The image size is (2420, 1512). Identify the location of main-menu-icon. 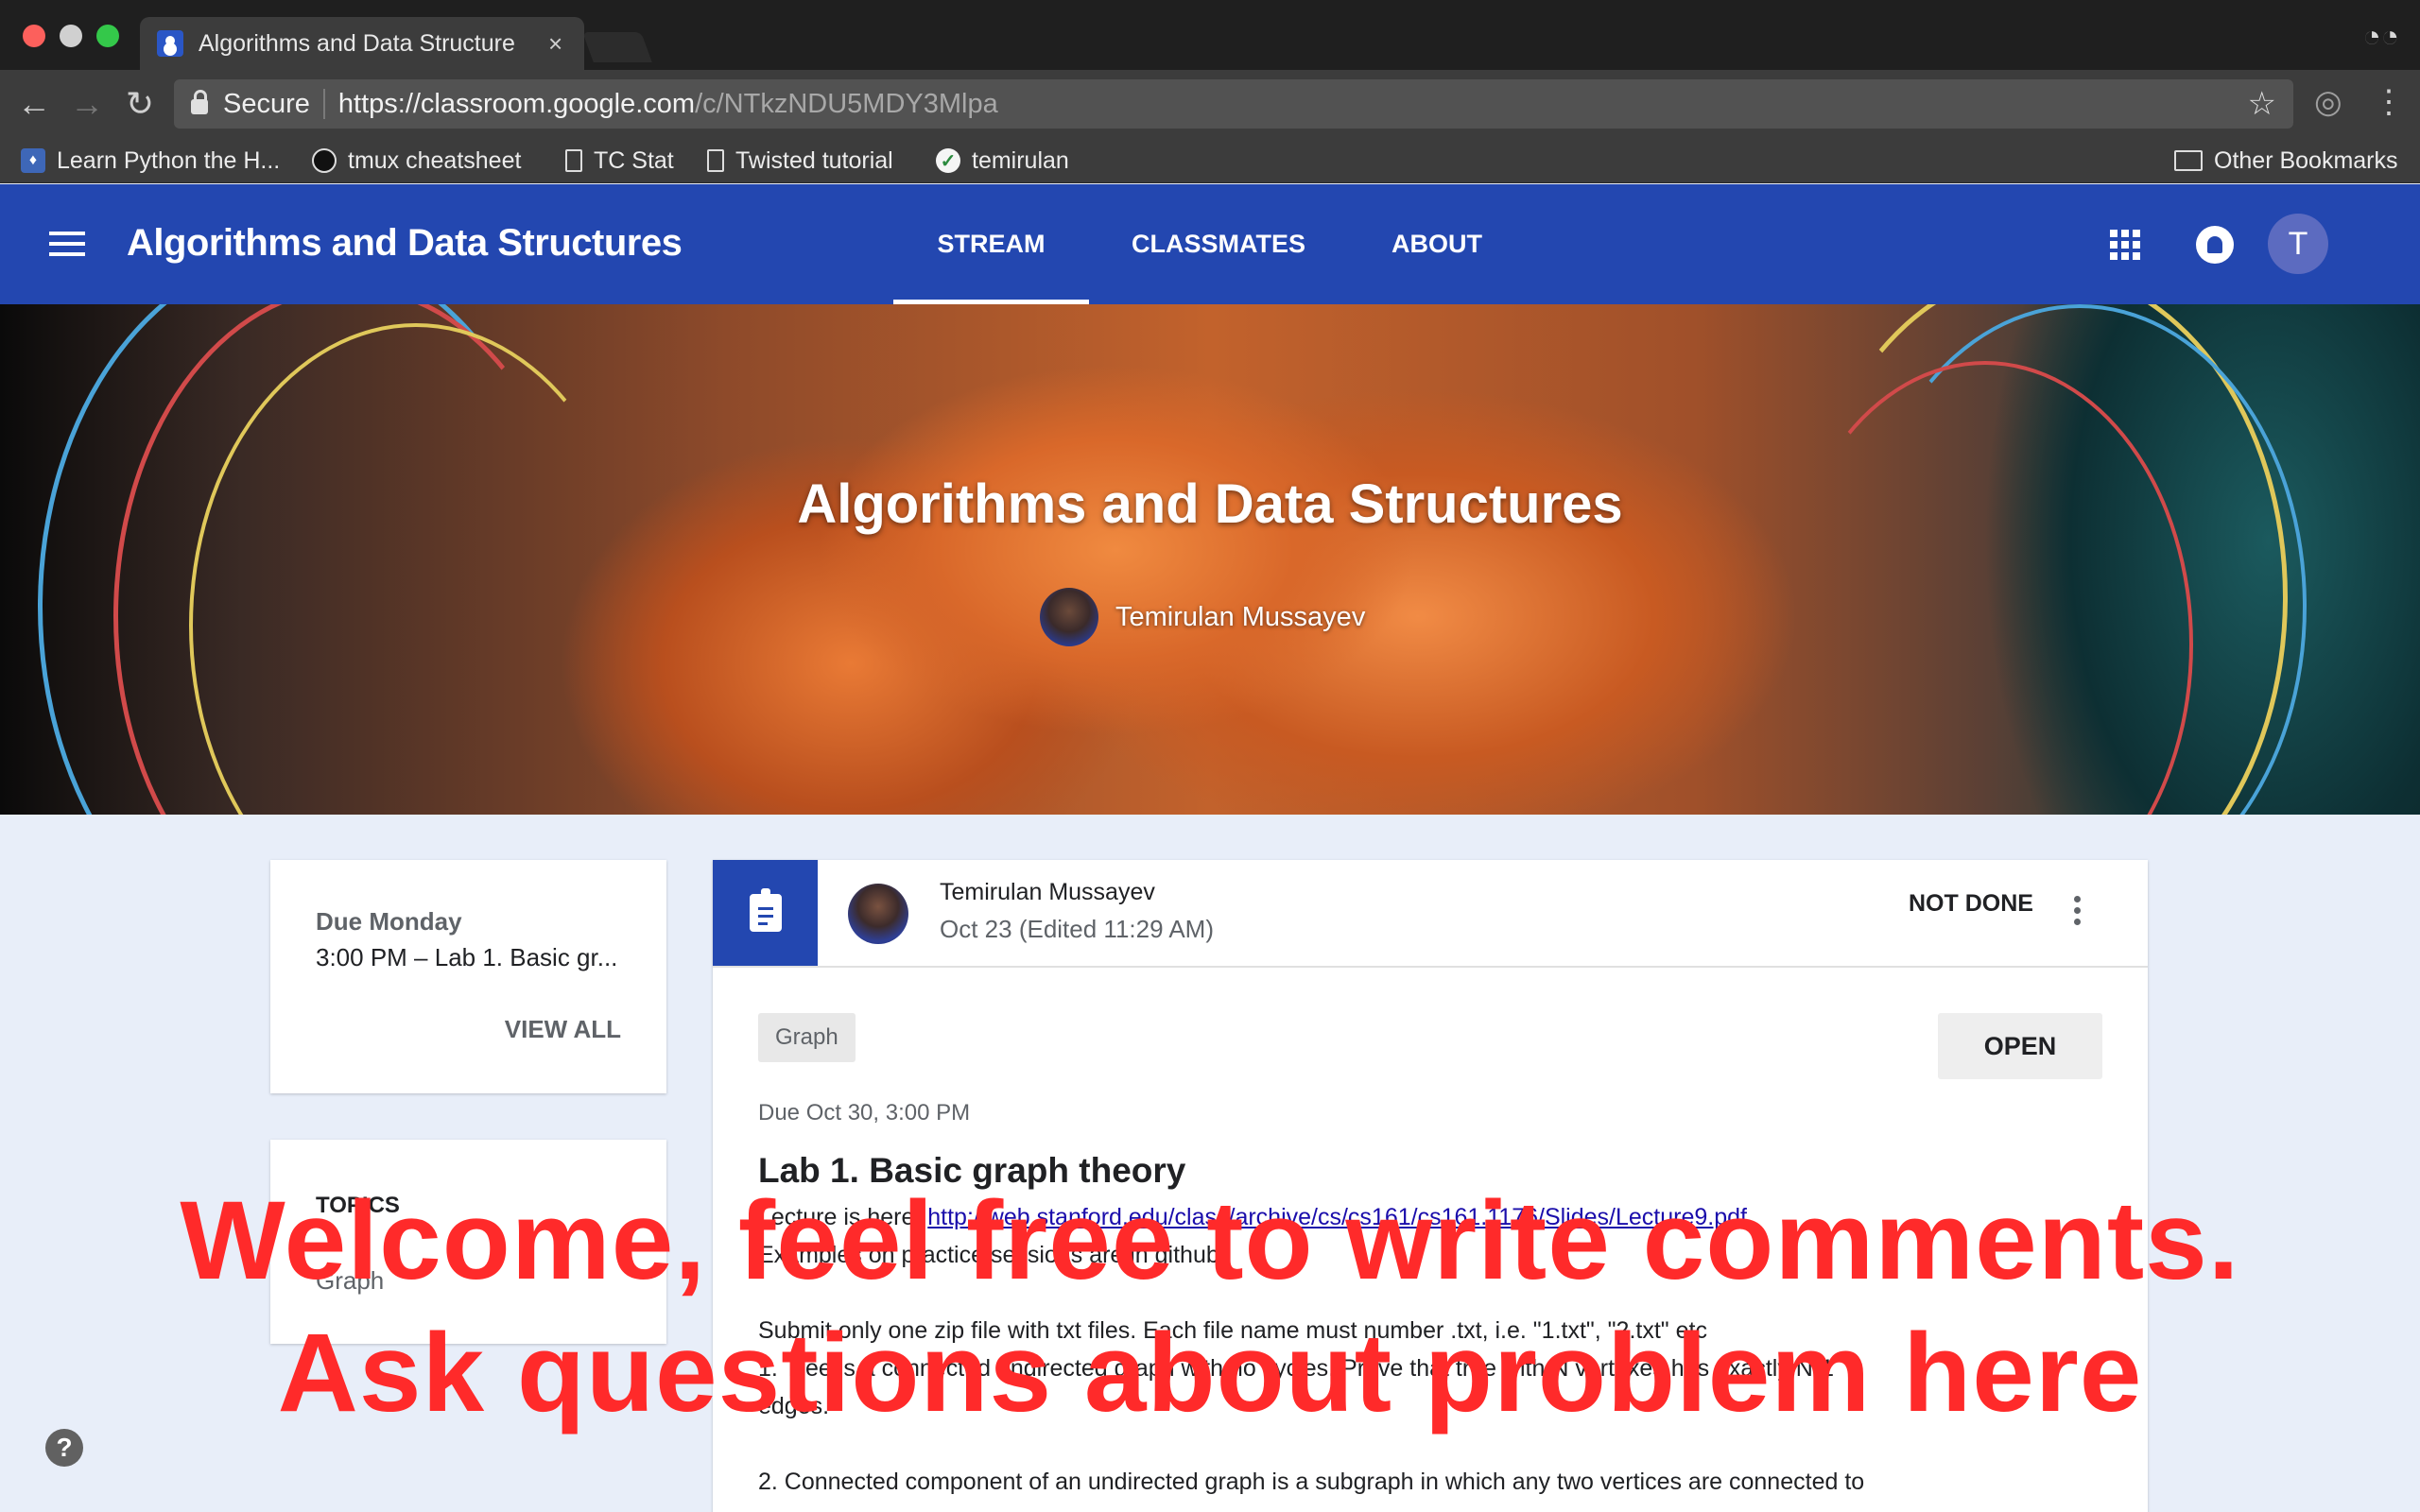
(67, 247).